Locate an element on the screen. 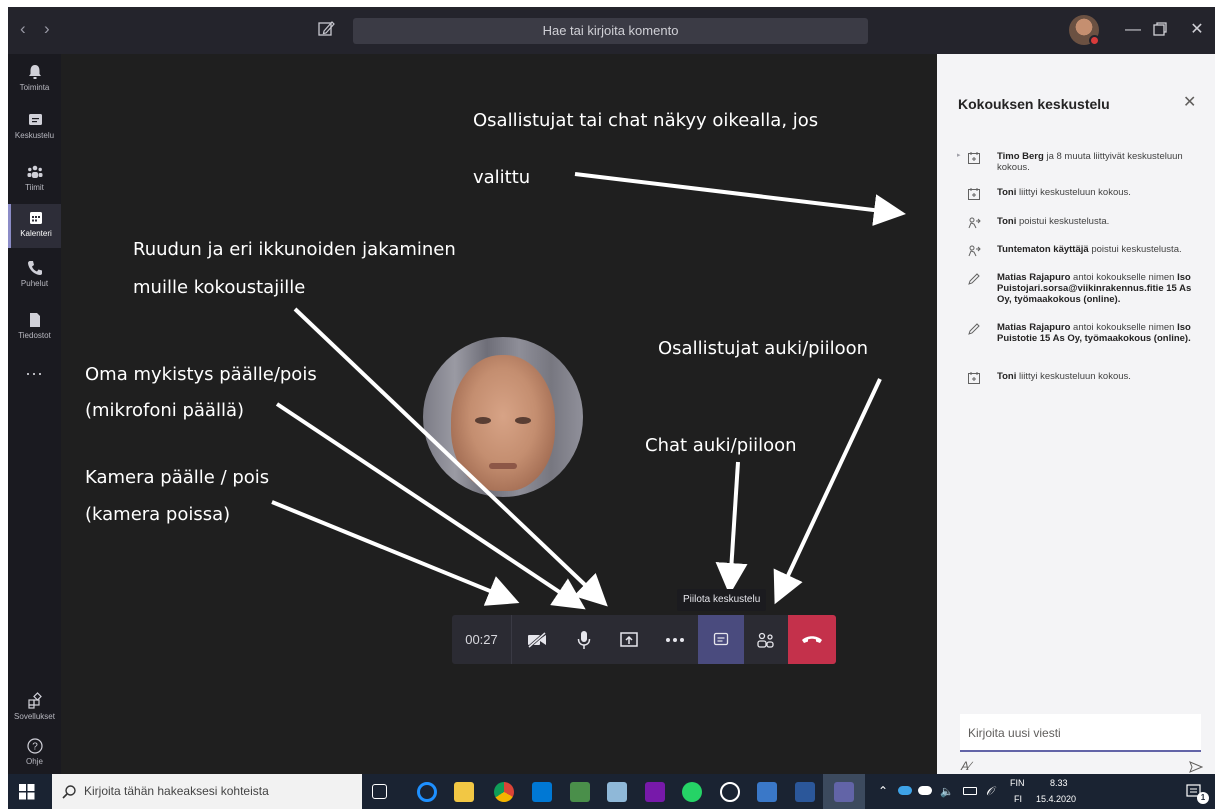 The image size is (1215, 809). windows-start-icon is located at coordinates (27, 792).